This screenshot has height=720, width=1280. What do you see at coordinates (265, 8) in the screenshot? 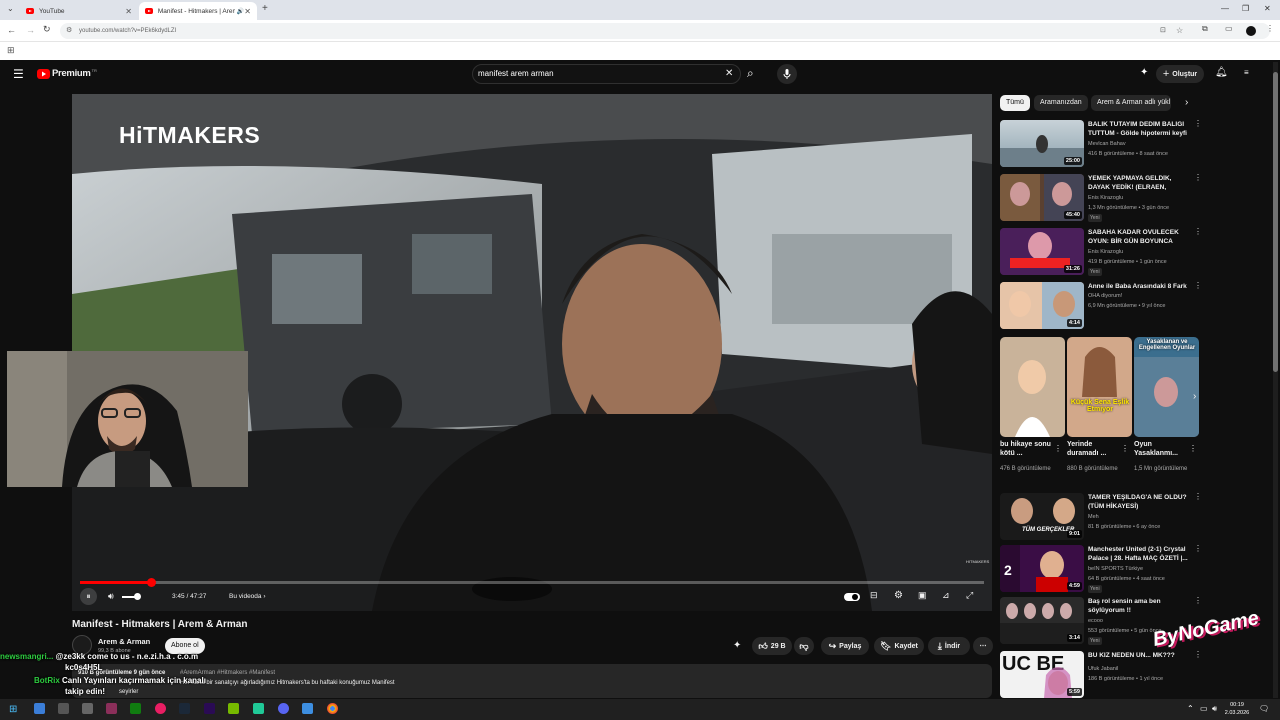
I see `new-tab-icon: +` at bounding box center [265, 8].